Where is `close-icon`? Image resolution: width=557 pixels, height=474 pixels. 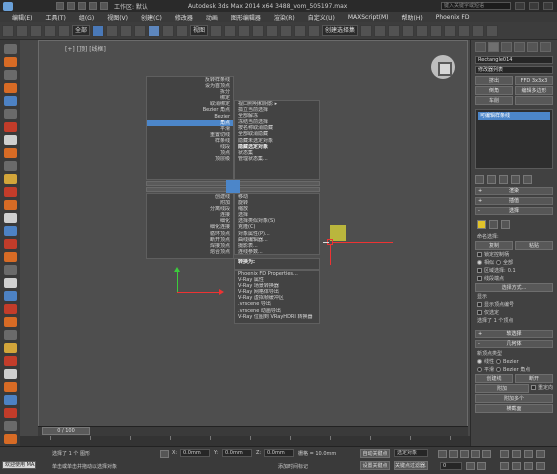
close-icon is located at coordinates (548, 6).